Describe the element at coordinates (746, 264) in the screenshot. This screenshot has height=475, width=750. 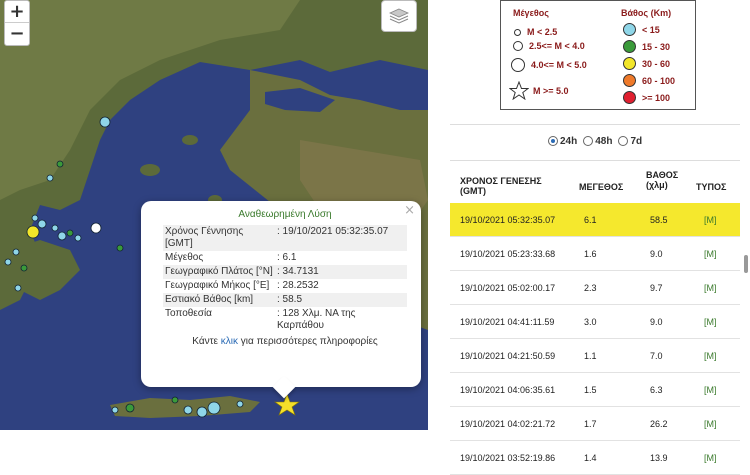
I see `scrollbar-thumb` at that location.